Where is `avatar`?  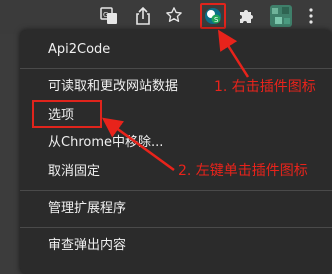
avatar is located at coordinates (281, 16).